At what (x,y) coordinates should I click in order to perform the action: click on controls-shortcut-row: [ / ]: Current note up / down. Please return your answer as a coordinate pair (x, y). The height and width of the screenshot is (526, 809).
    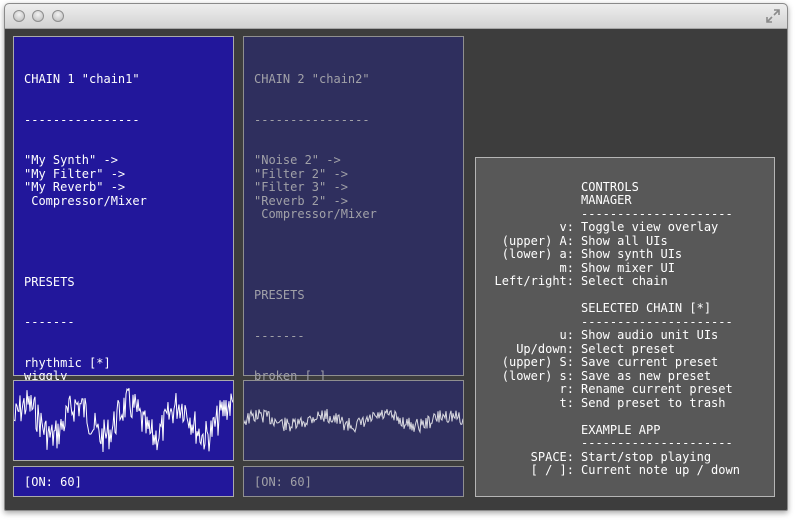
    Looking at the image, I should click on (625, 470).